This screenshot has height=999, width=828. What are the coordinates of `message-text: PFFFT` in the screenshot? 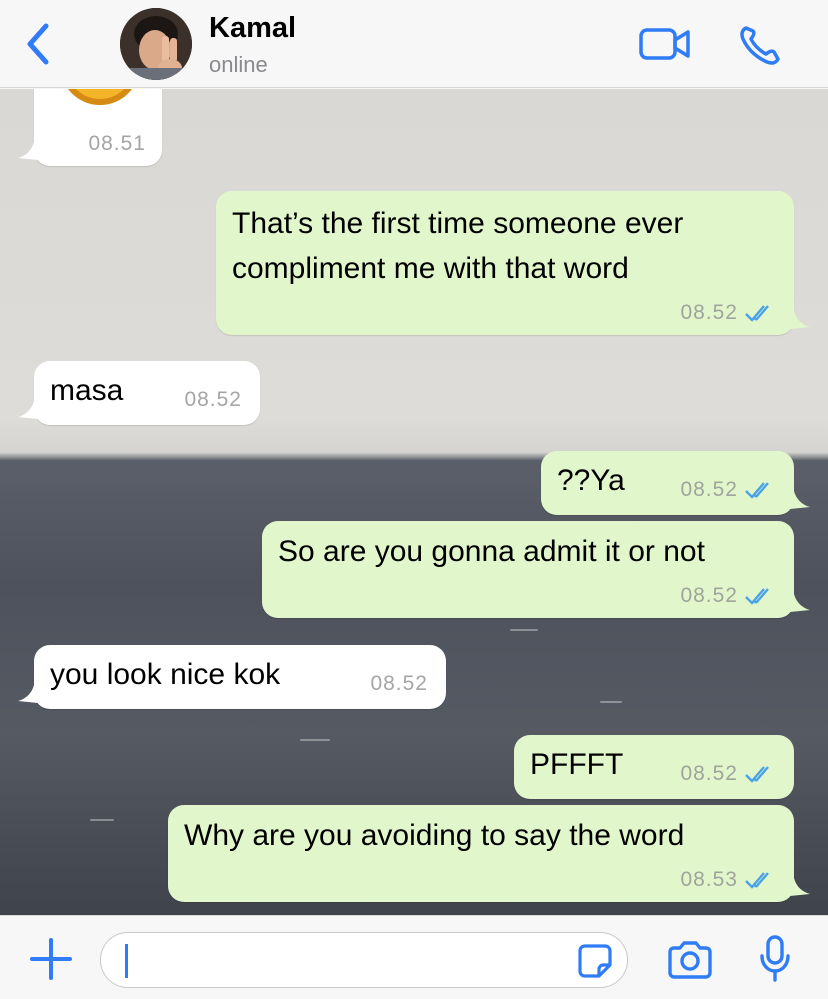 It's located at (577, 764).